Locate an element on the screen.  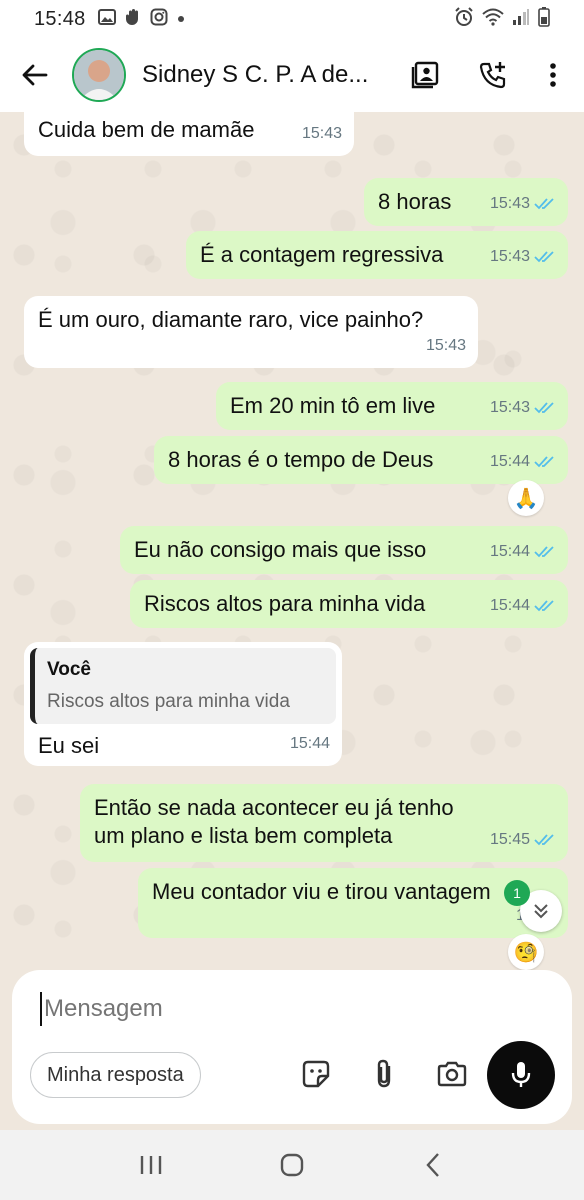
message-outgoing: É a contagem regressiva 15:43 is located at coordinates (377, 255).